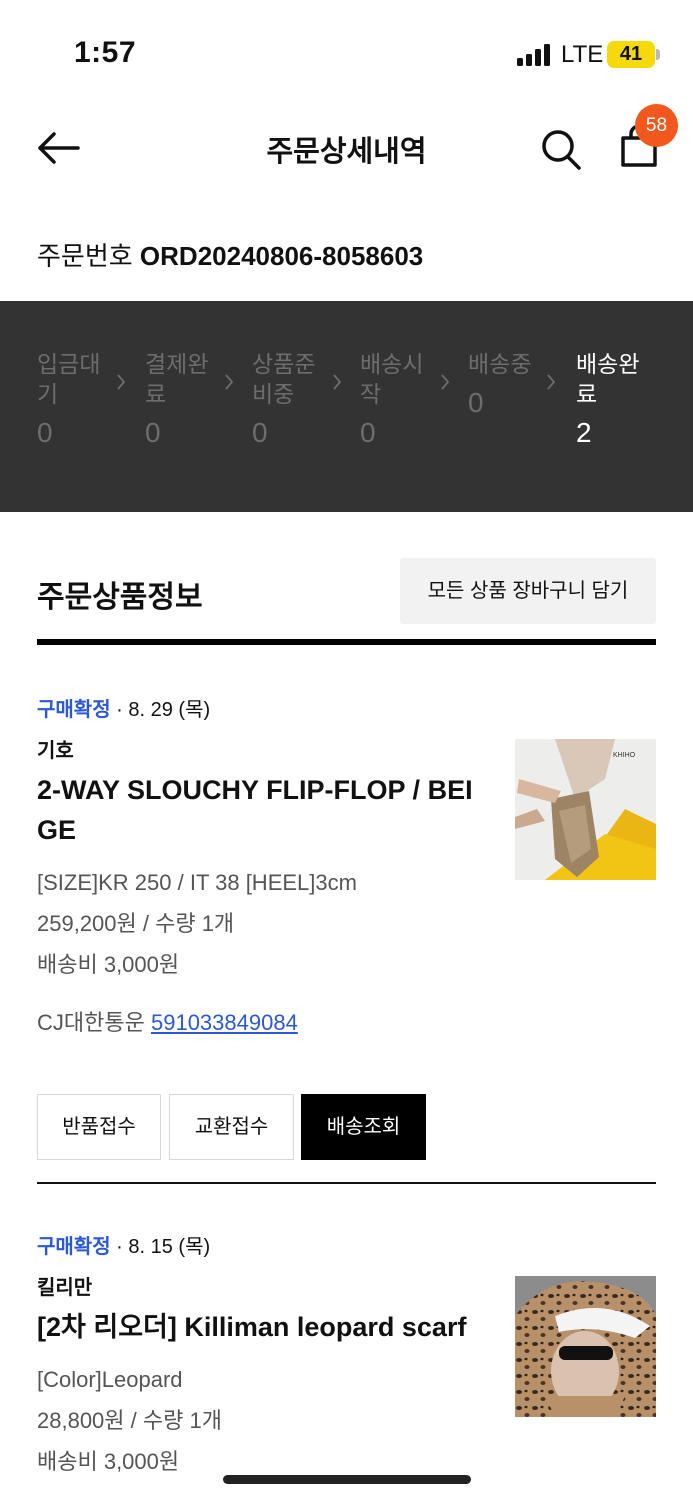 Image resolution: width=693 pixels, height=1500 pixels. I want to click on item-price: 259,200원 / 수량 1개, so click(136, 923).